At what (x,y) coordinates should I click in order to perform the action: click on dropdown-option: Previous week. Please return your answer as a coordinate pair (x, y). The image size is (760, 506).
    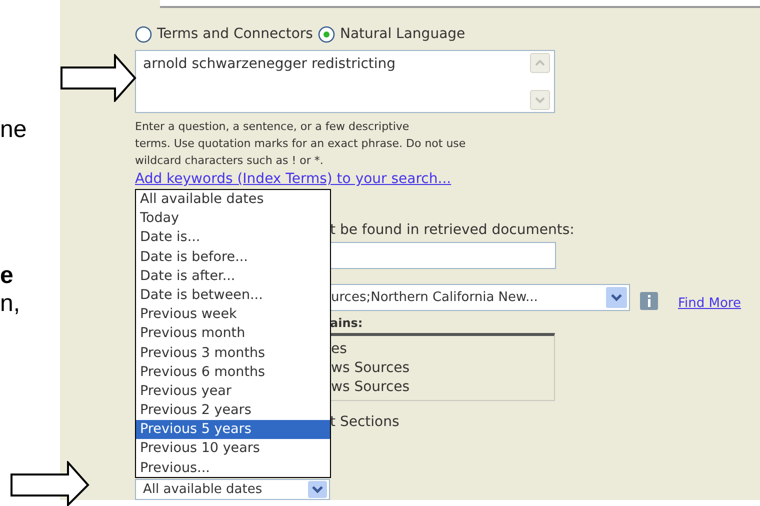
    Looking at the image, I should click on (233, 314).